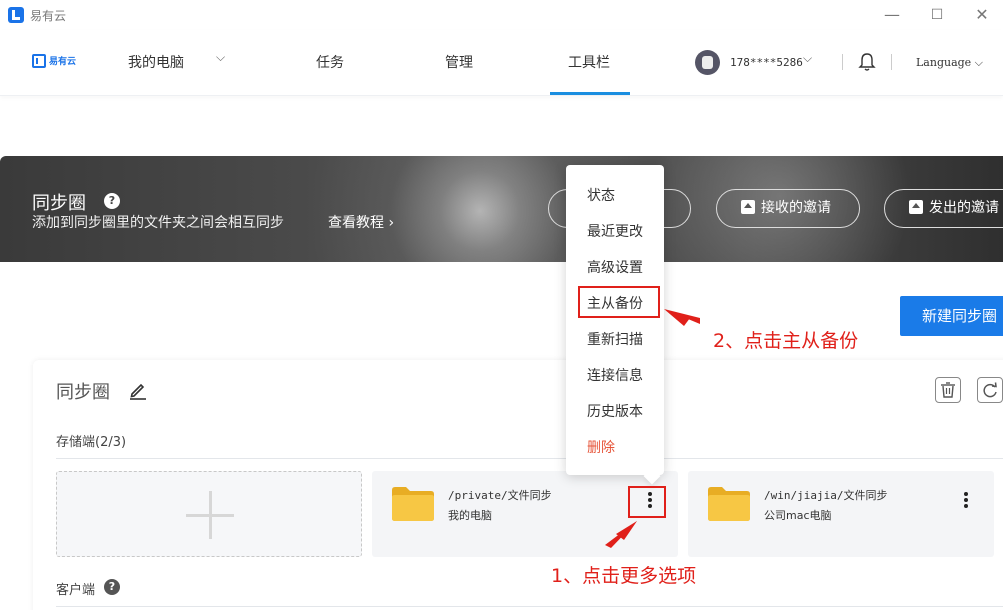  I want to click on storage-tile: /win/jiajia/文件同步 公司mac电脑, so click(841, 514).